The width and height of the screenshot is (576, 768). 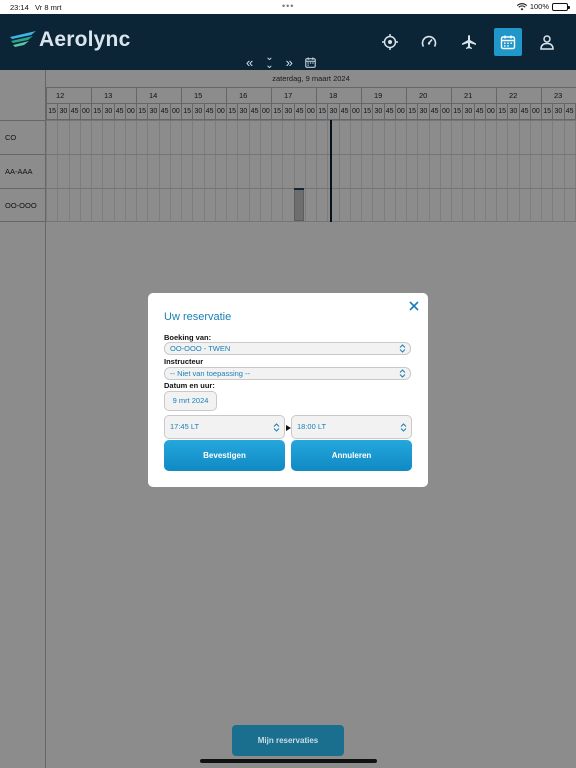 I want to click on battery-text: 100%, so click(x=539, y=6).